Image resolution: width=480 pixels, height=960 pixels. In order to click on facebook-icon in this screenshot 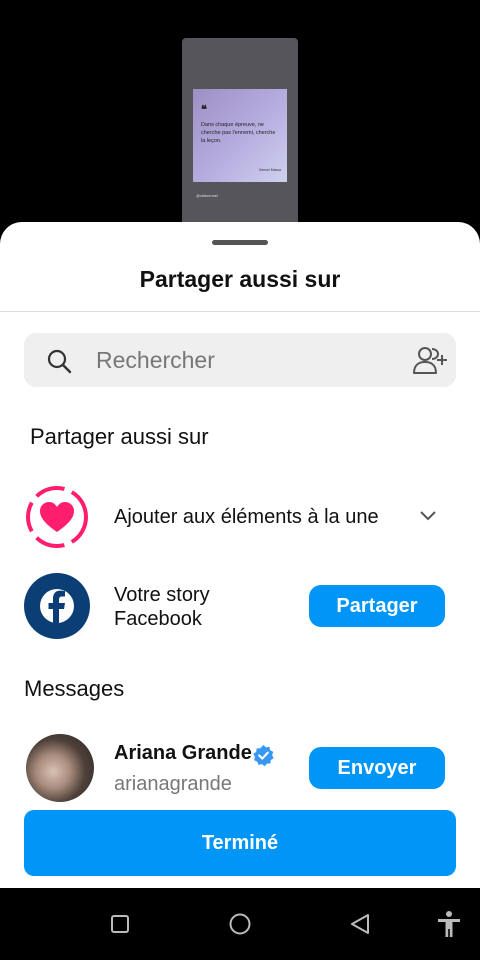, I will do `click(57, 606)`.